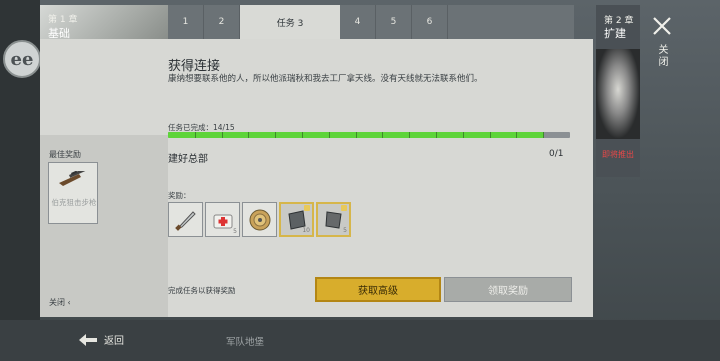 The width and height of the screenshot is (720, 361). Describe the element at coordinates (22, 59) in the screenshot. I see `floating-assistant-icon: ee` at that location.